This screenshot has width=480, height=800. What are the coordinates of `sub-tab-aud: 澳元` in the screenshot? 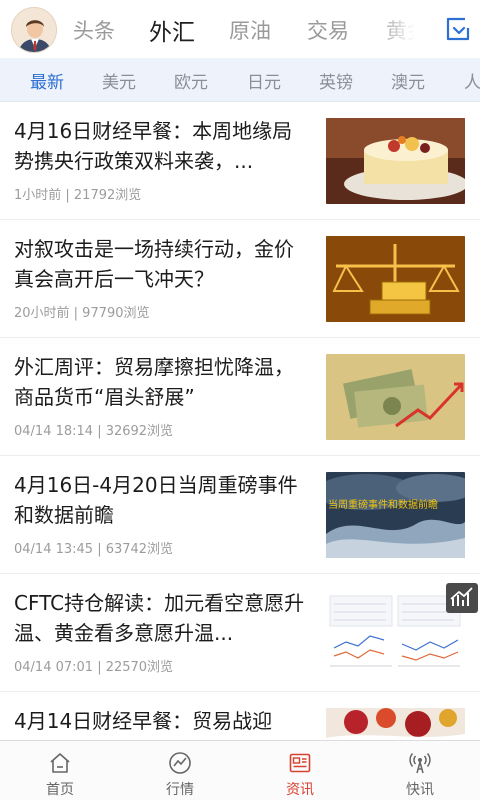 It's located at (408, 80).